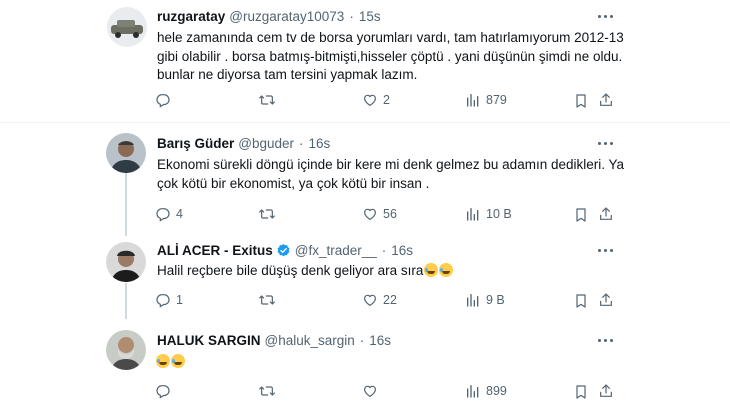  I want to click on like-count: 22, so click(390, 300).